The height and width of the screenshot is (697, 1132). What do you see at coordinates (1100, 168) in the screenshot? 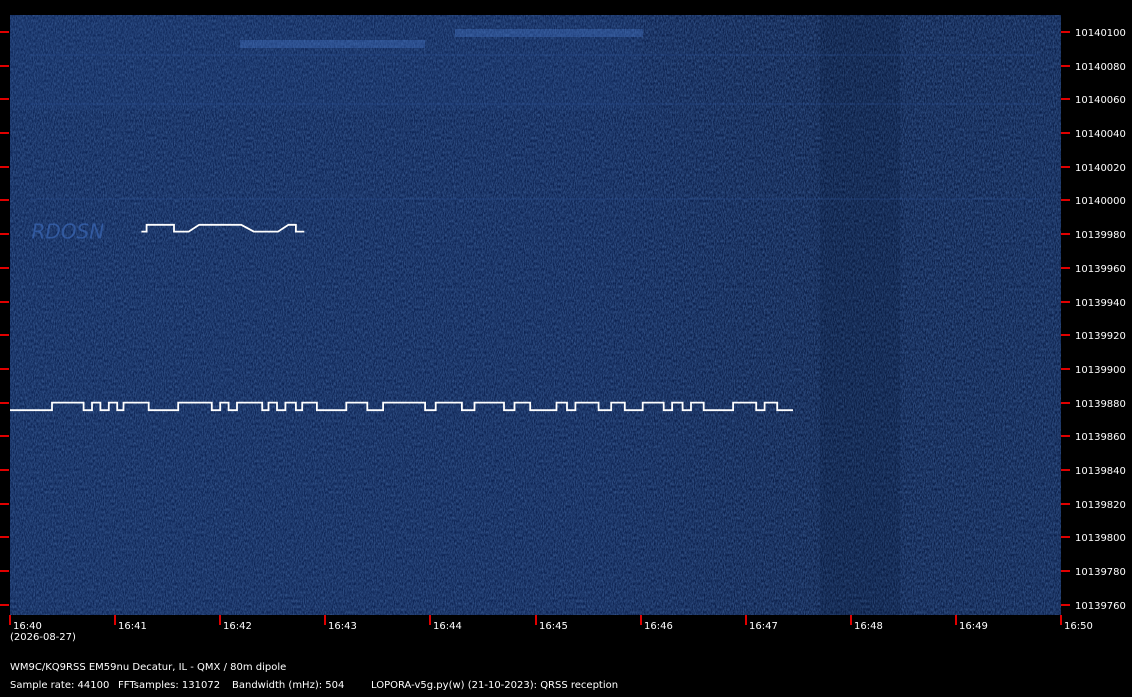
I see `y-tick-label: 10140020` at bounding box center [1100, 168].